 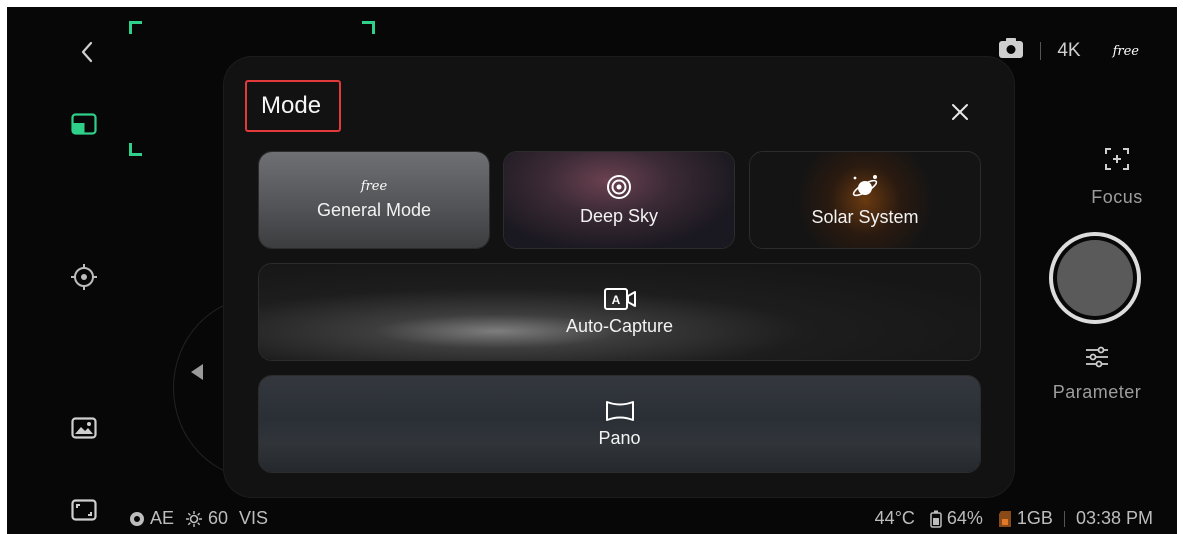 I want to click on locate-icon, so click(x=84, y=277).